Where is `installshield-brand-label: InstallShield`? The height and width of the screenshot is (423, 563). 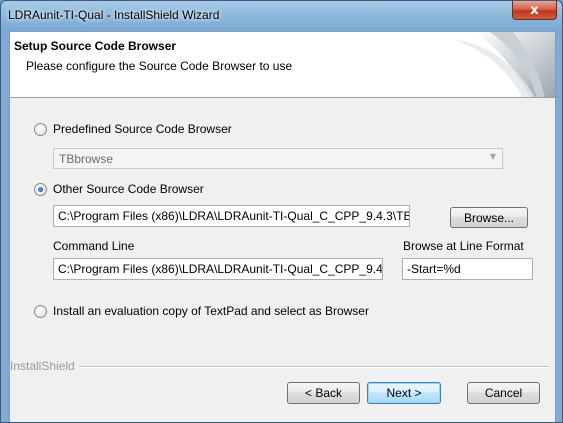
installshield-brand-label: InstallShield is located at coordinates (44, 366).